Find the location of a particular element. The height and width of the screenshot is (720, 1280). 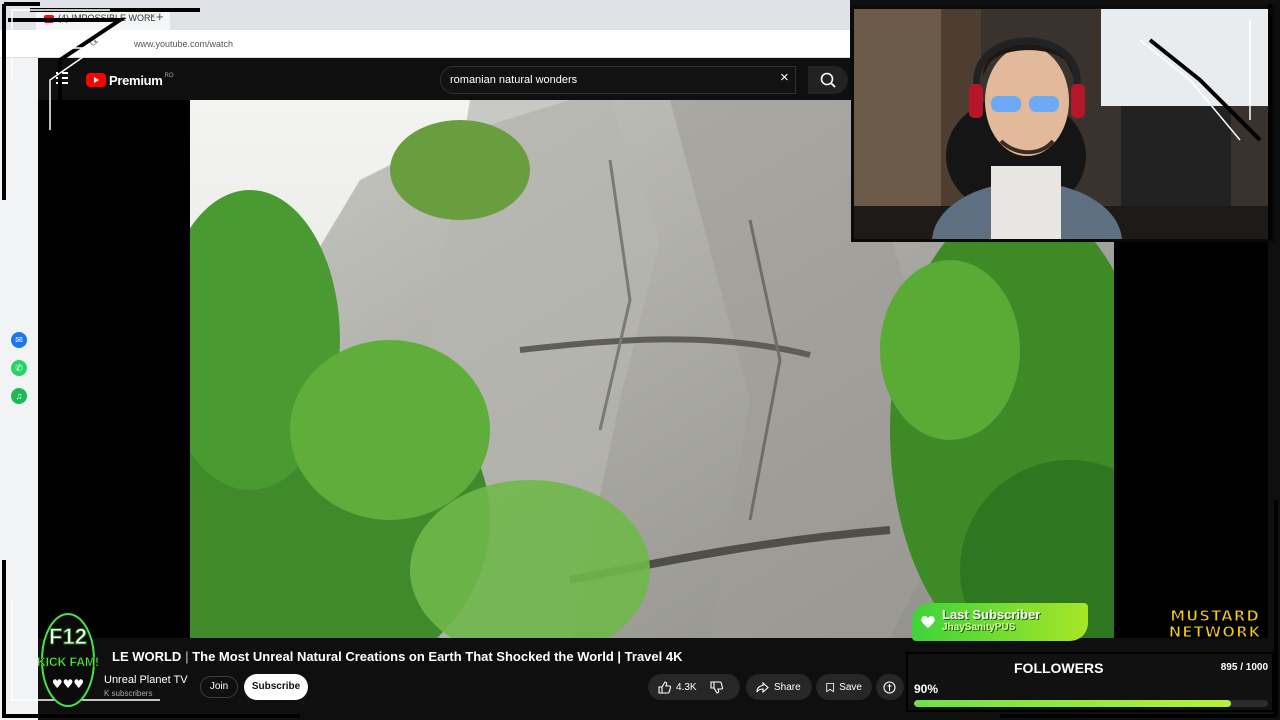

badge-line1: F12 is located at coordinates (68, 636).